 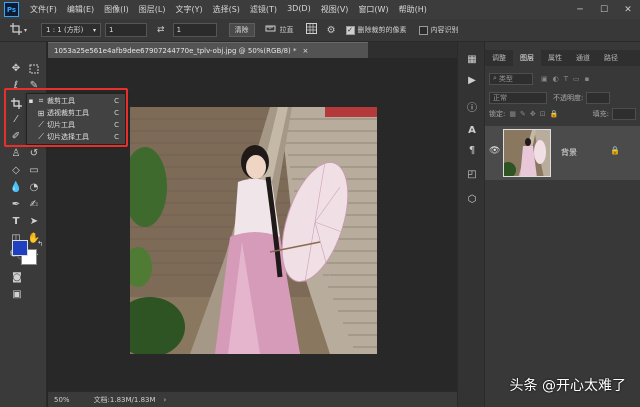 I want to click on chevron-right-icon: ›, so click(x=165, y=400).